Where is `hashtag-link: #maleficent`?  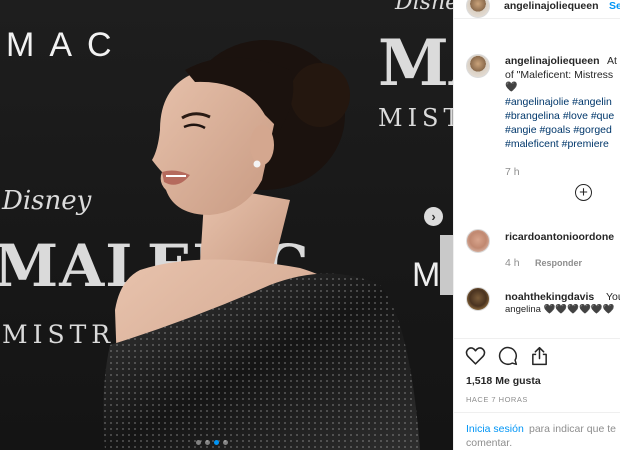 hashtag-link: #maleficent is located at coordinates (532, 144).